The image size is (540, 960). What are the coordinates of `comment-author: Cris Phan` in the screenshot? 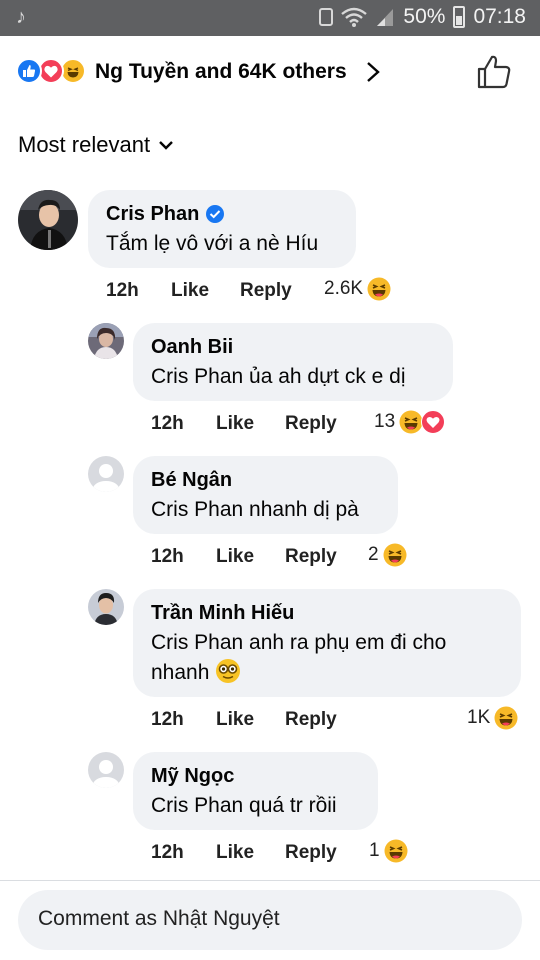 It's located at (152, 214).